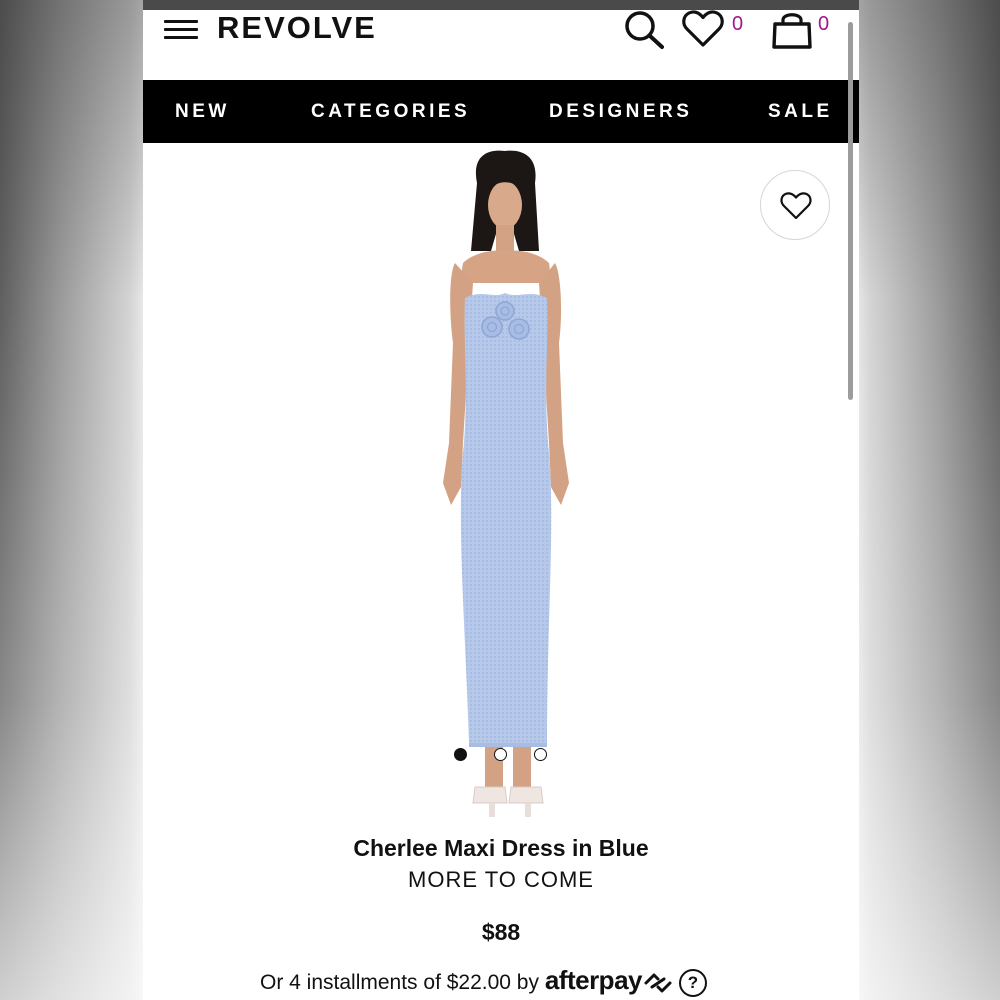 This screenshot has width=1000, height=1000. Describe the element at coordinates (297, 28) in the screenshot. I see `revolve-logo: REVOLVE` at that location.